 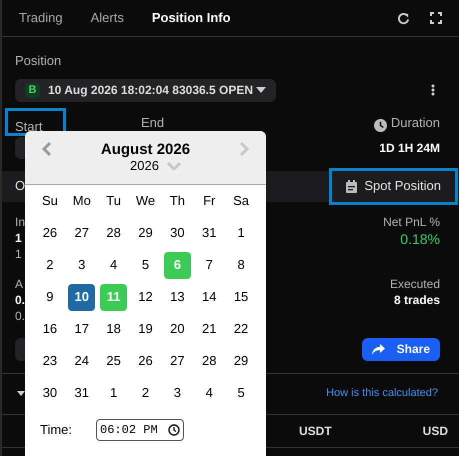 What do you see at coordinates (435, 431) in the screenshot?
I see `column-header: USD` at bounding box center [435, 431].